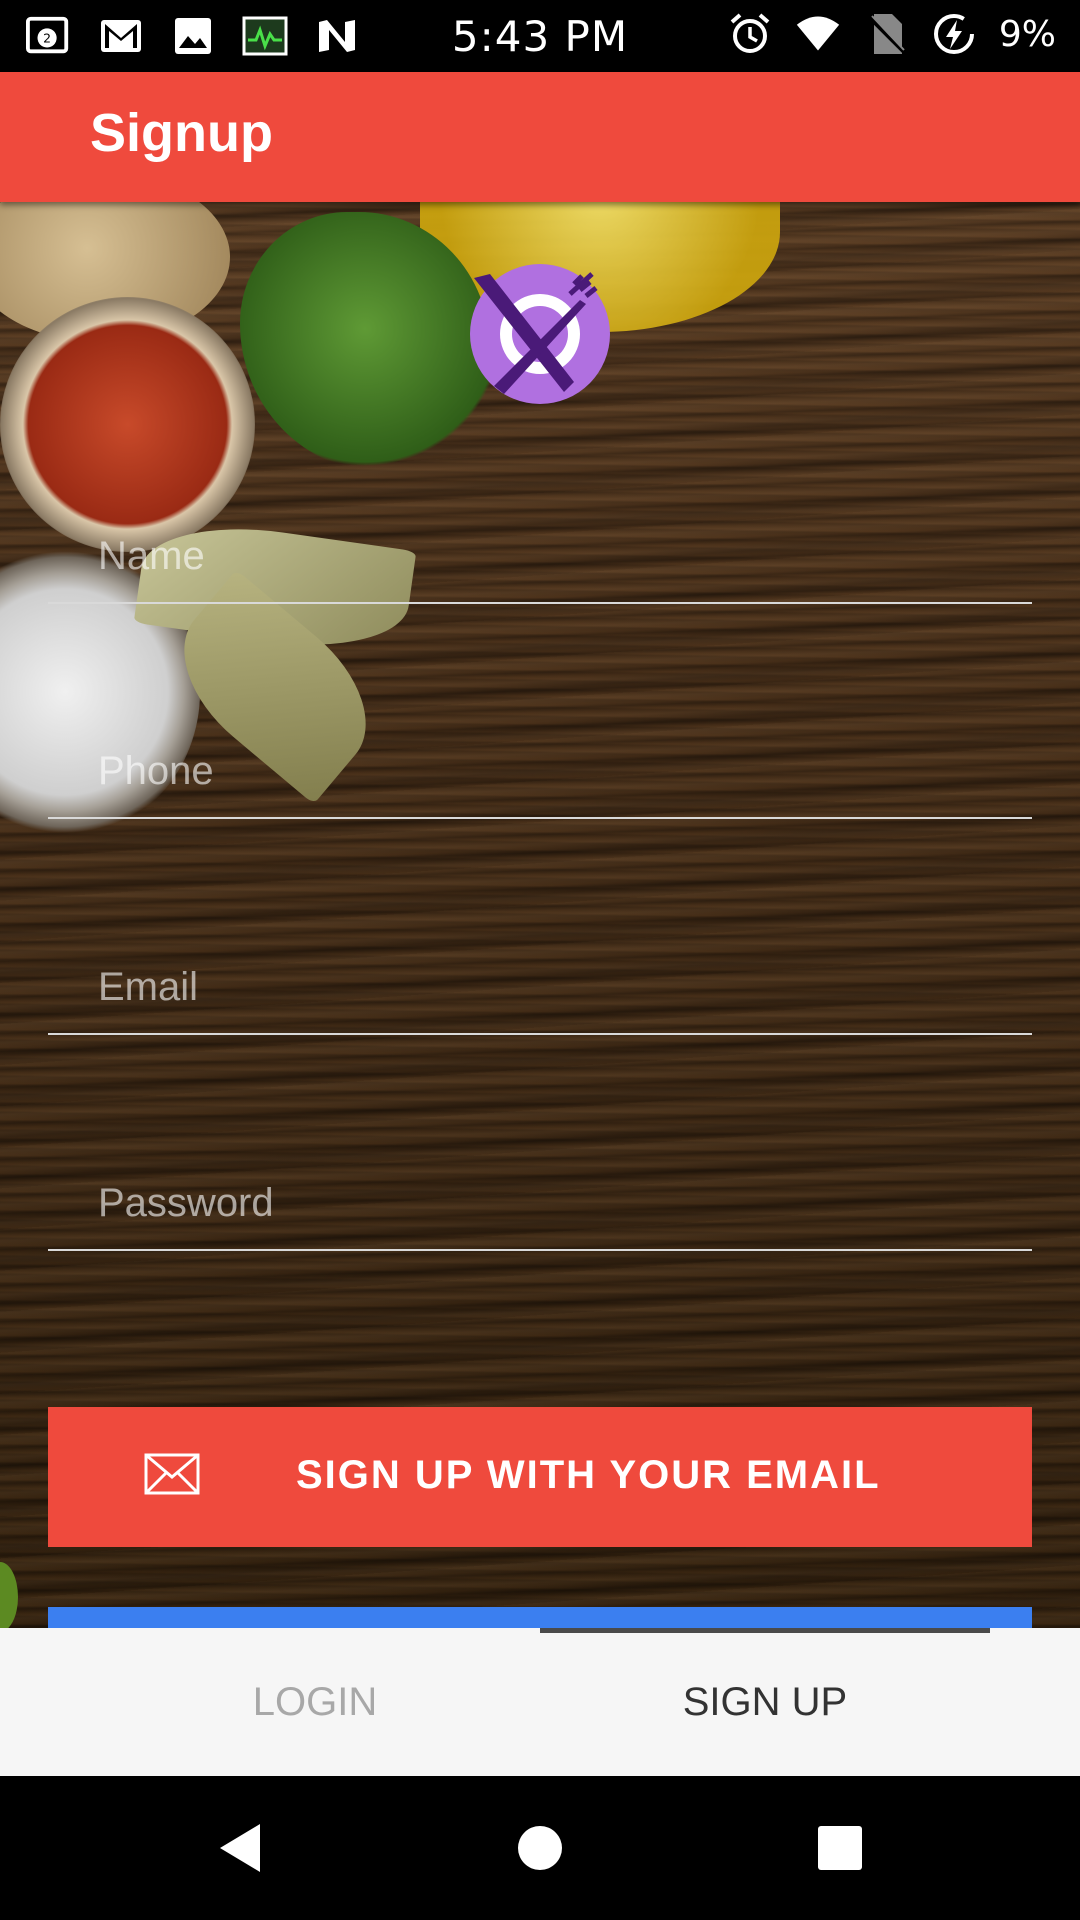 The image size is (1080, 1920). Describe the element at coordinates (1027, 34) in the screenshot. I see `battery-percent: 9%` at that location.